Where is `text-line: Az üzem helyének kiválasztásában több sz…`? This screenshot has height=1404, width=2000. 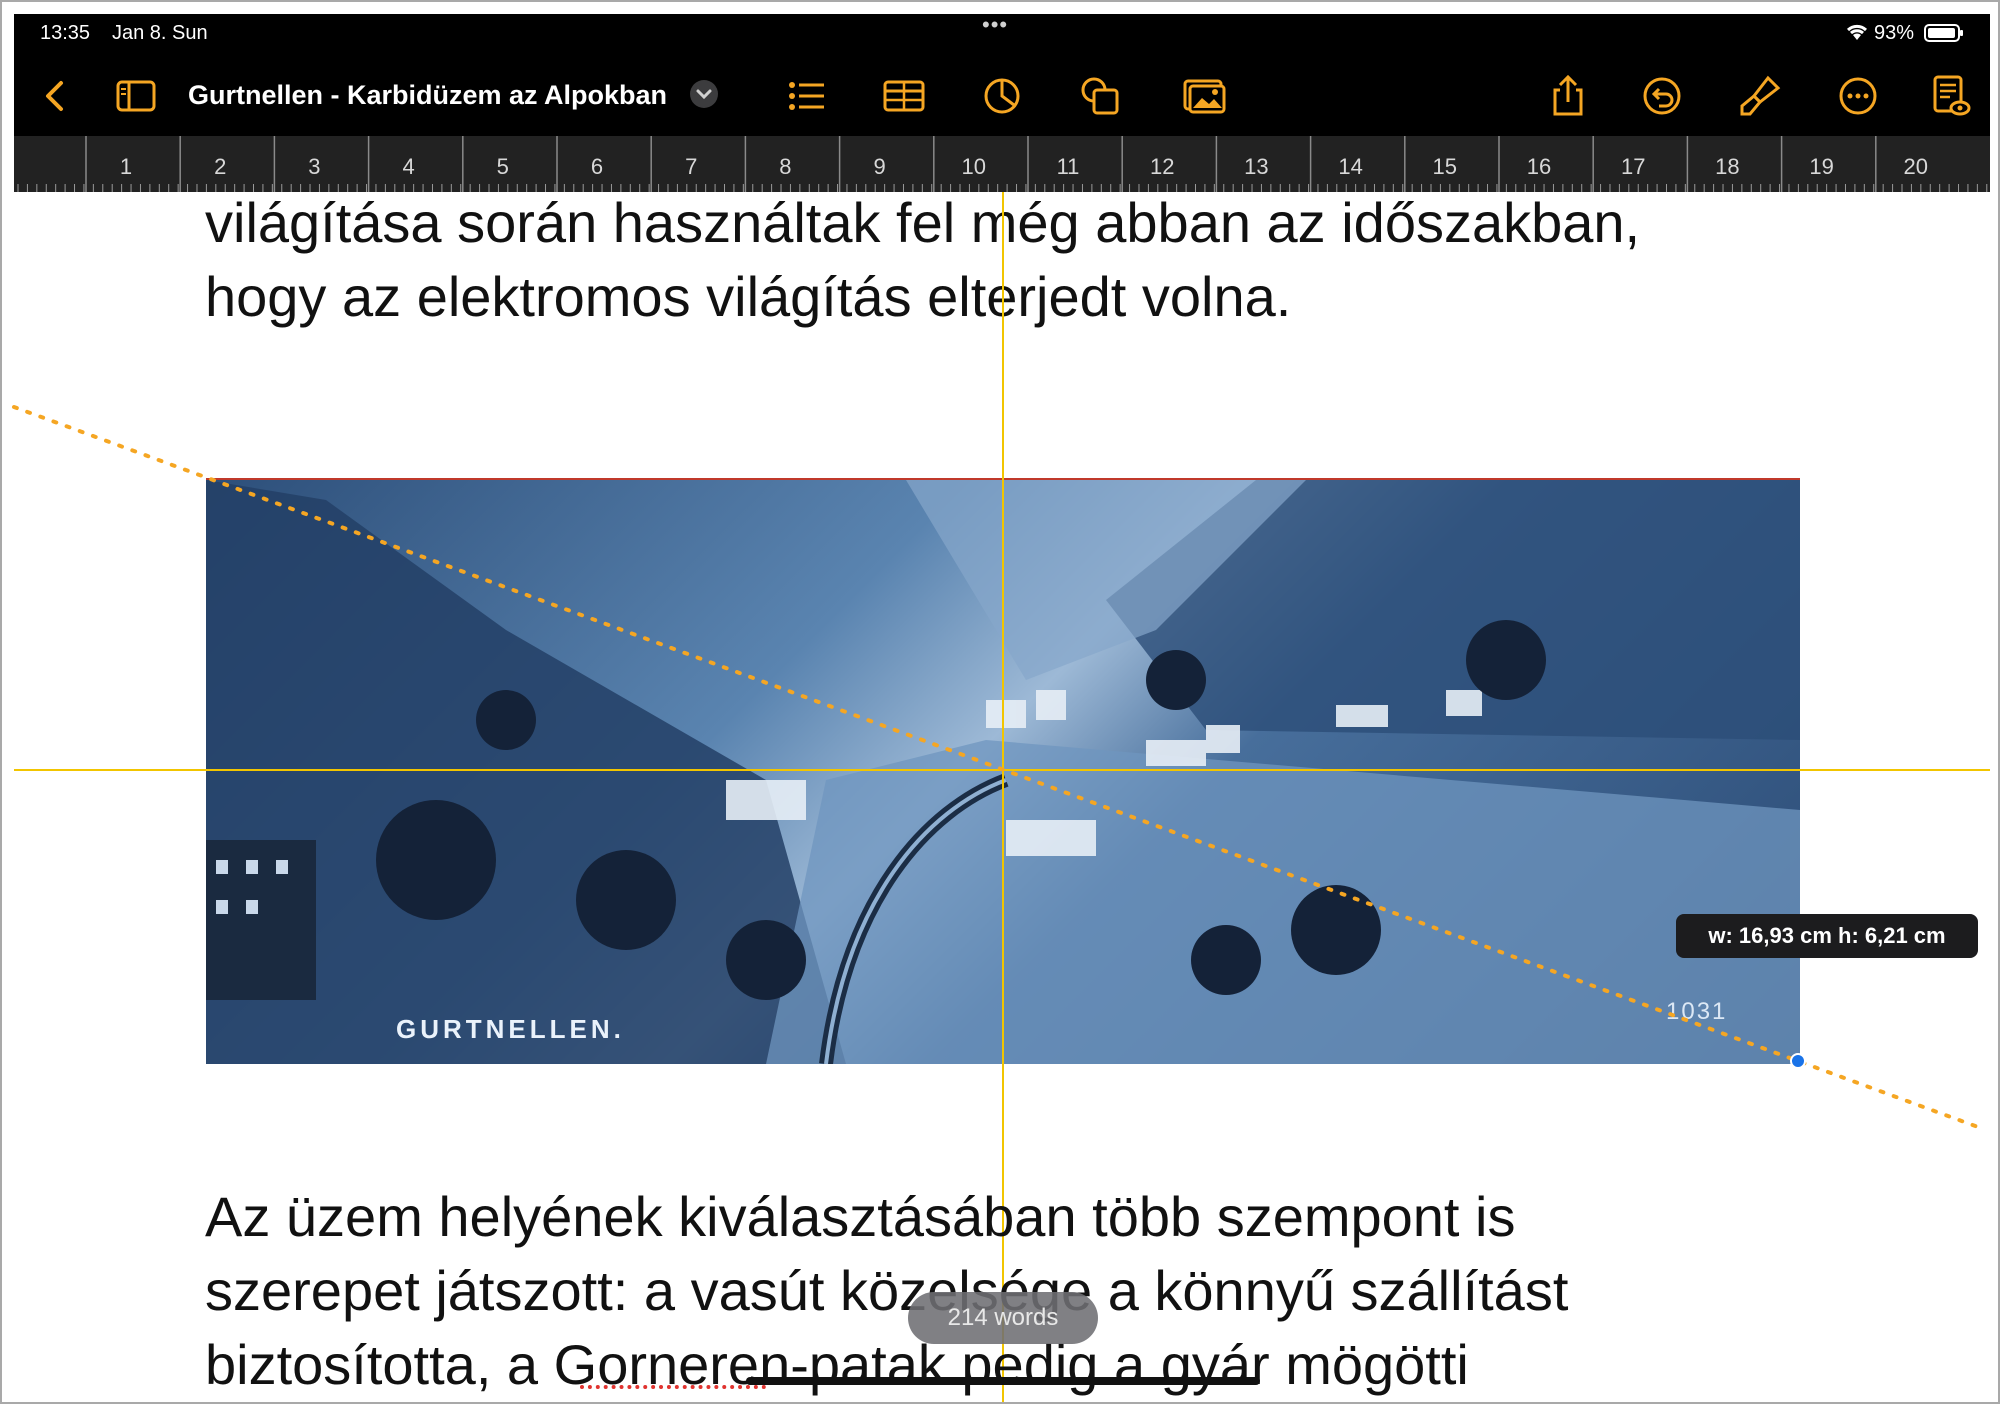 text-line: Az üzem helyének kiválasztásában több sz… is located at coordinates (886, 1217).